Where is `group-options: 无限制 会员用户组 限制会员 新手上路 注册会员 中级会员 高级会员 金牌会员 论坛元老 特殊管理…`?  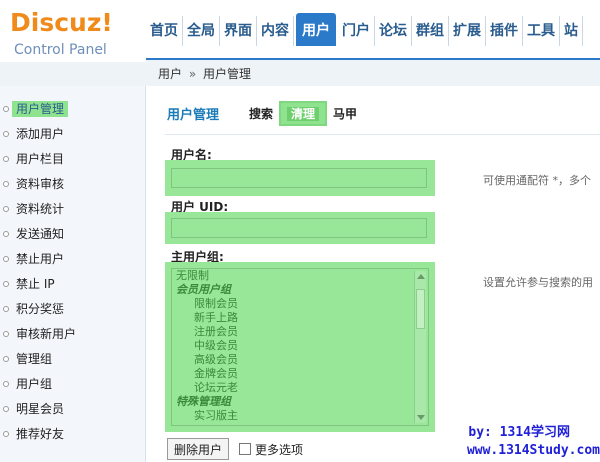 group-options: 无限制 会员用户组 限制会员 新手上路 注册会员 中级会员 高级会员 金牌会员 论坛元老 特殊管理… is located at coordinates (300, 346).